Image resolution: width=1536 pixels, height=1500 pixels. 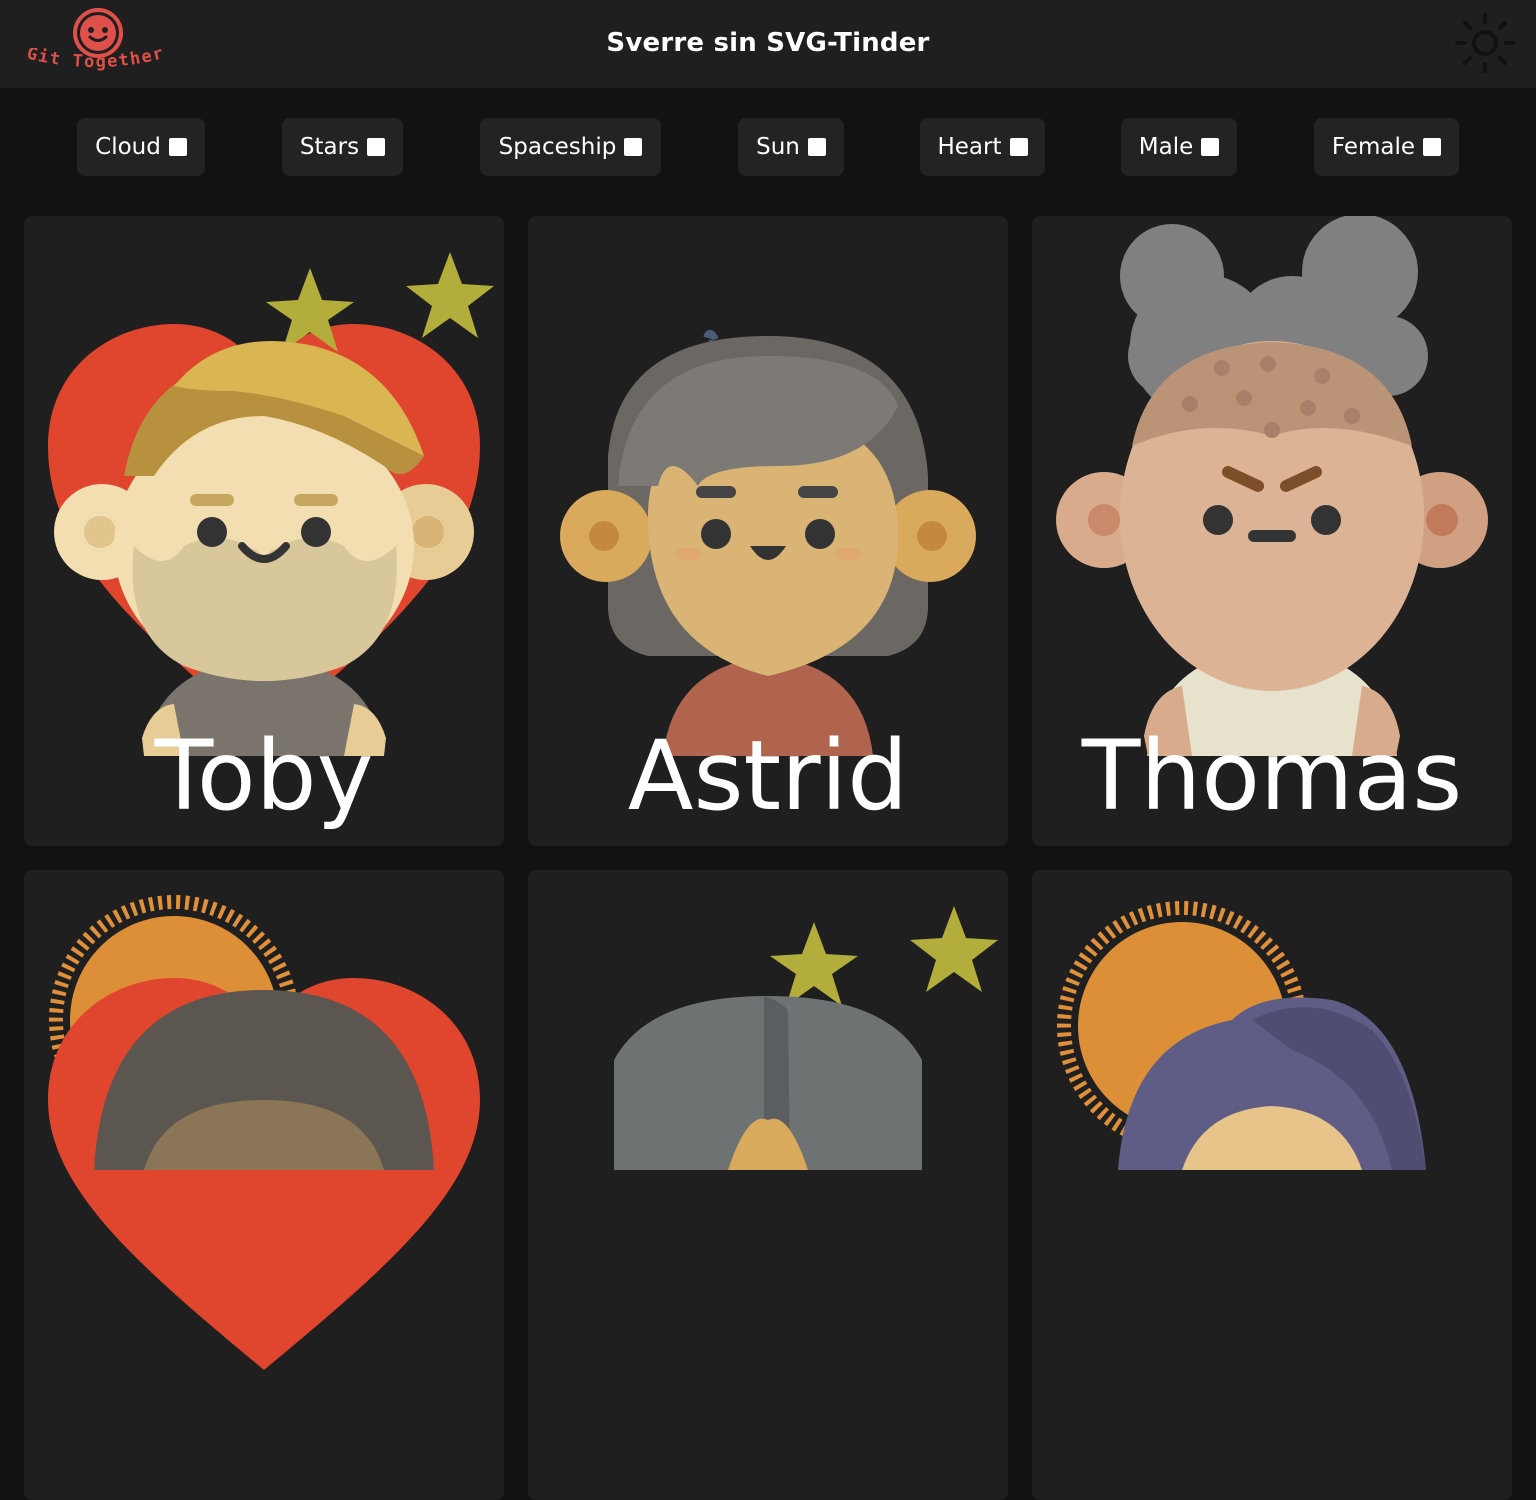 What do you see at coordinates (329, 147) in the screenshot?
I see `filter-label: Stars` at bounding box center [329, 147].